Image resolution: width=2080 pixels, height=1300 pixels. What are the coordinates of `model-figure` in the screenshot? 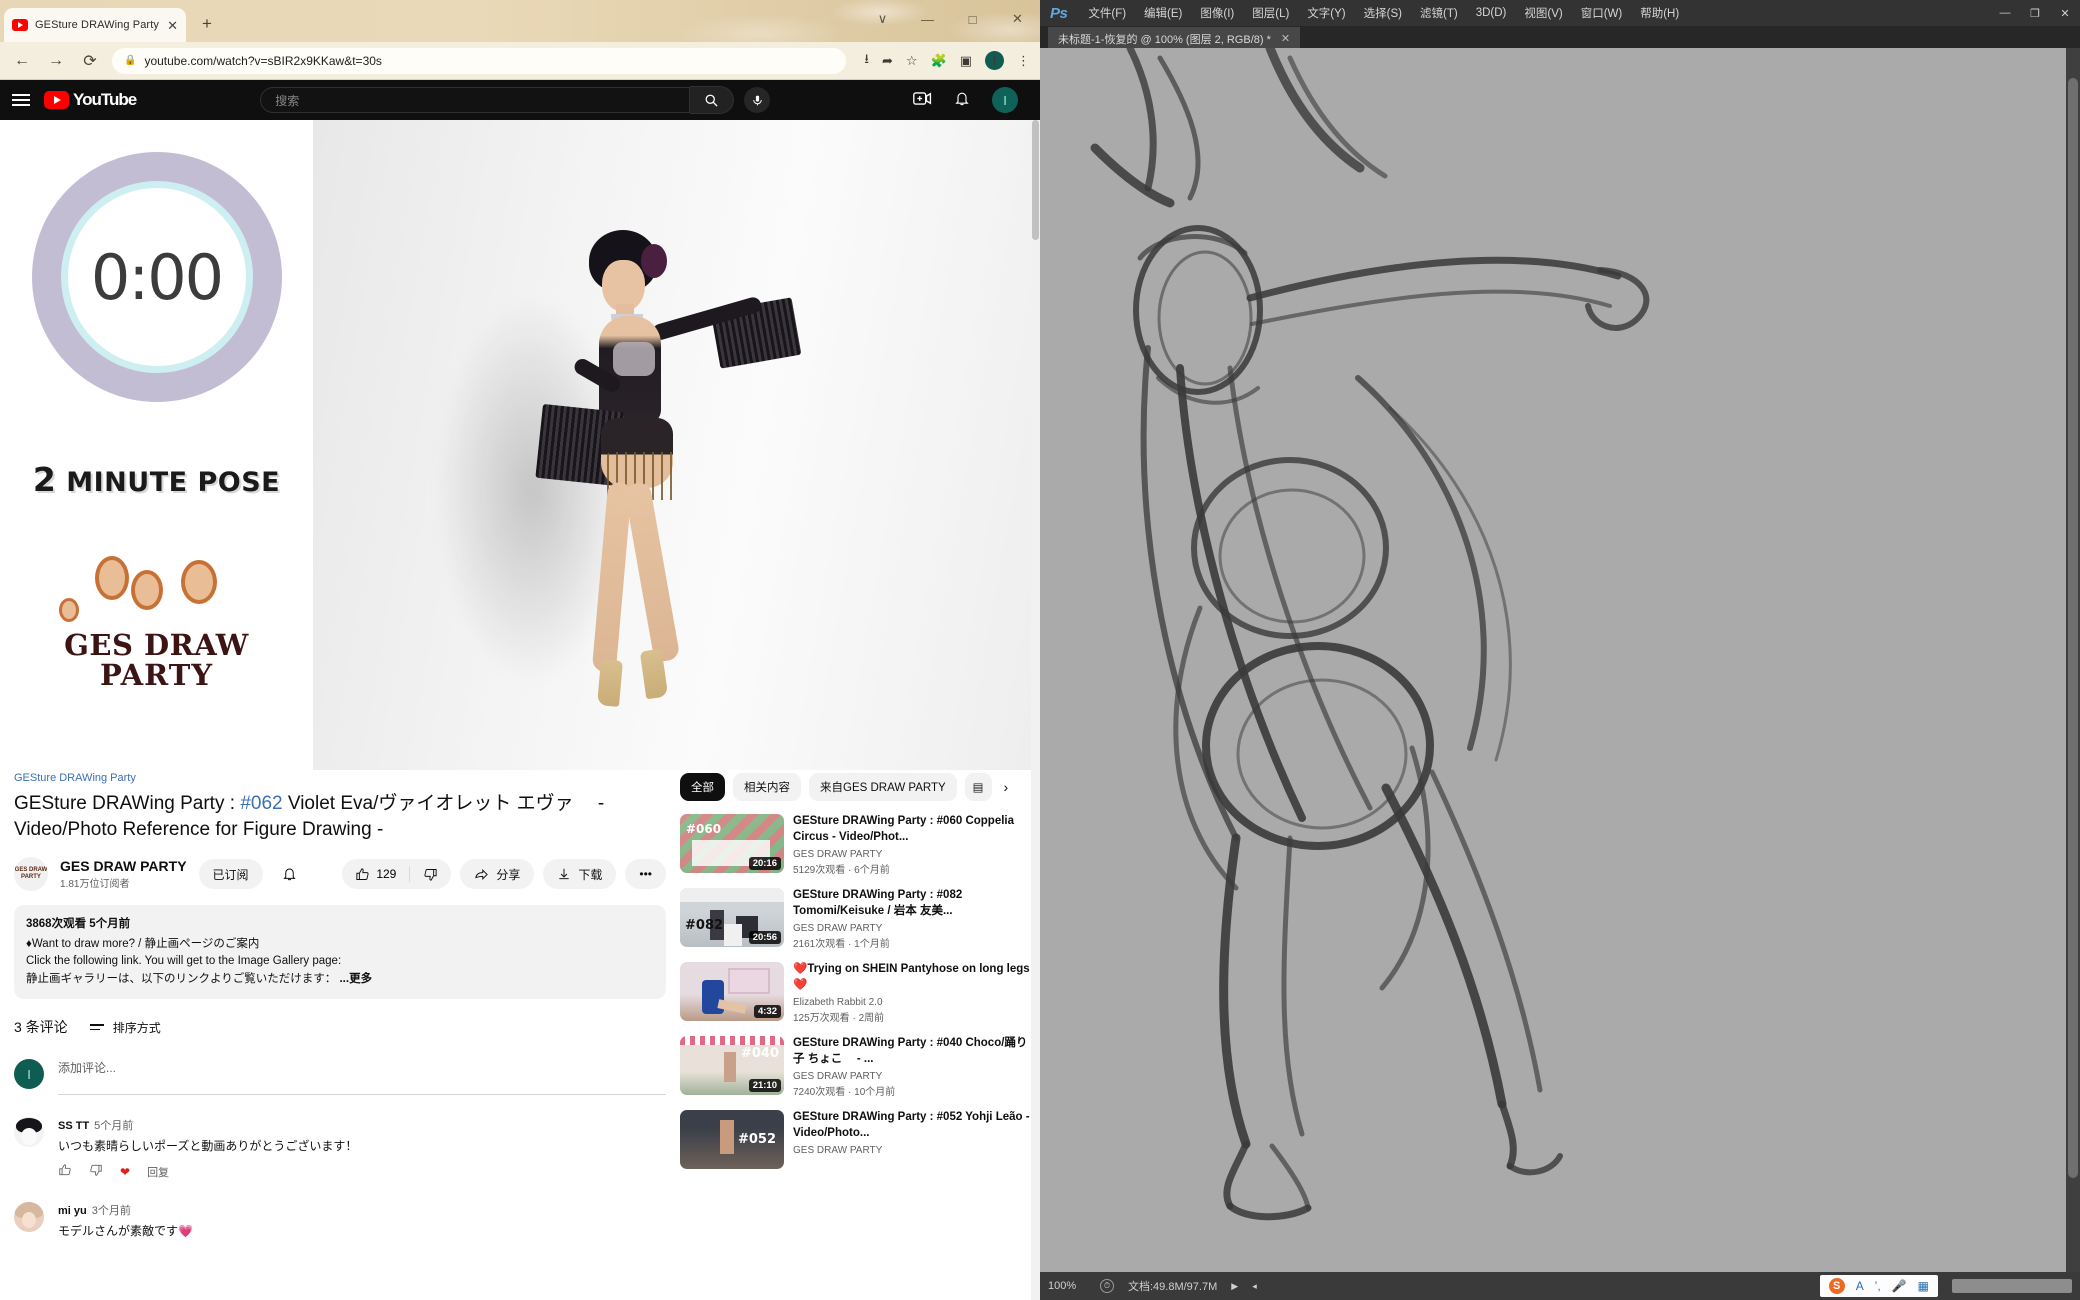 It's located at (617, 480).